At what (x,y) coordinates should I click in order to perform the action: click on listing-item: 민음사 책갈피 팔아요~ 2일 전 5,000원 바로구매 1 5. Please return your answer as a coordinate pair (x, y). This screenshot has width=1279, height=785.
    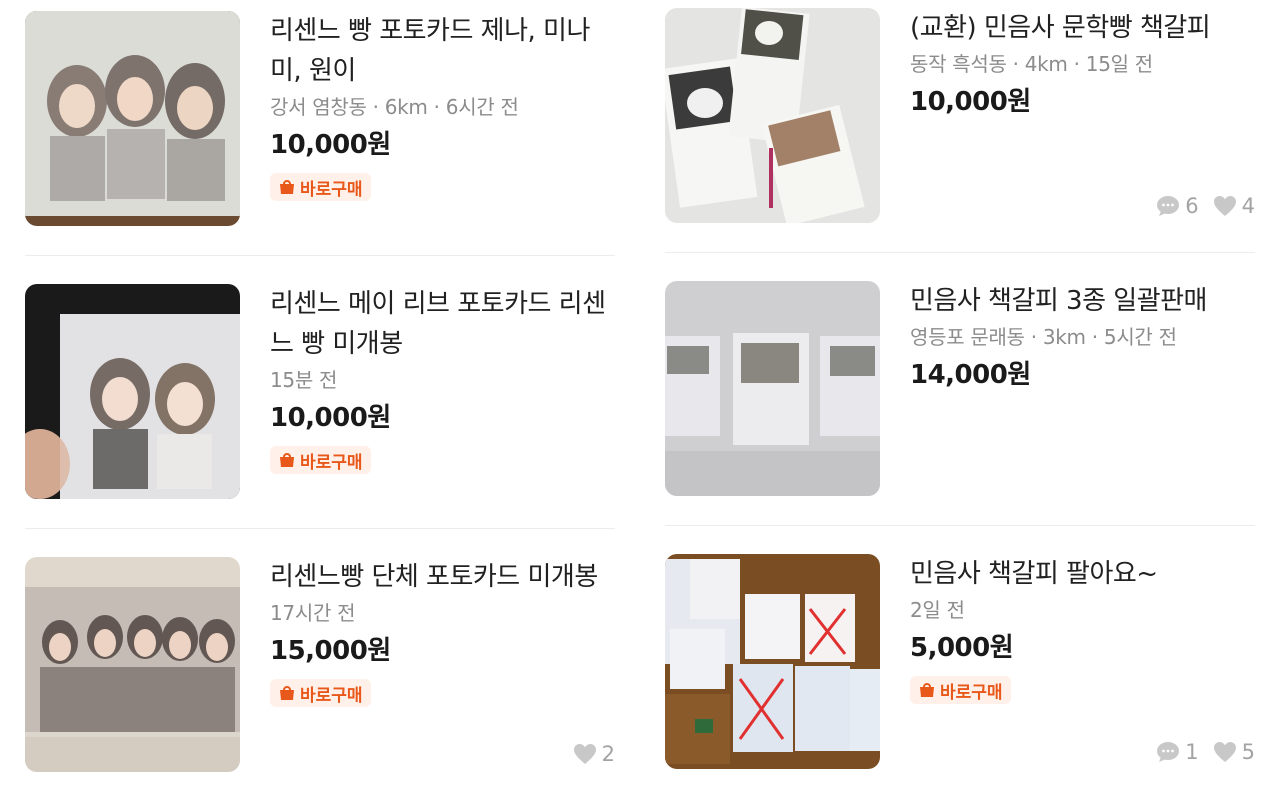
    Looking at the image, I should click on (960, 662).